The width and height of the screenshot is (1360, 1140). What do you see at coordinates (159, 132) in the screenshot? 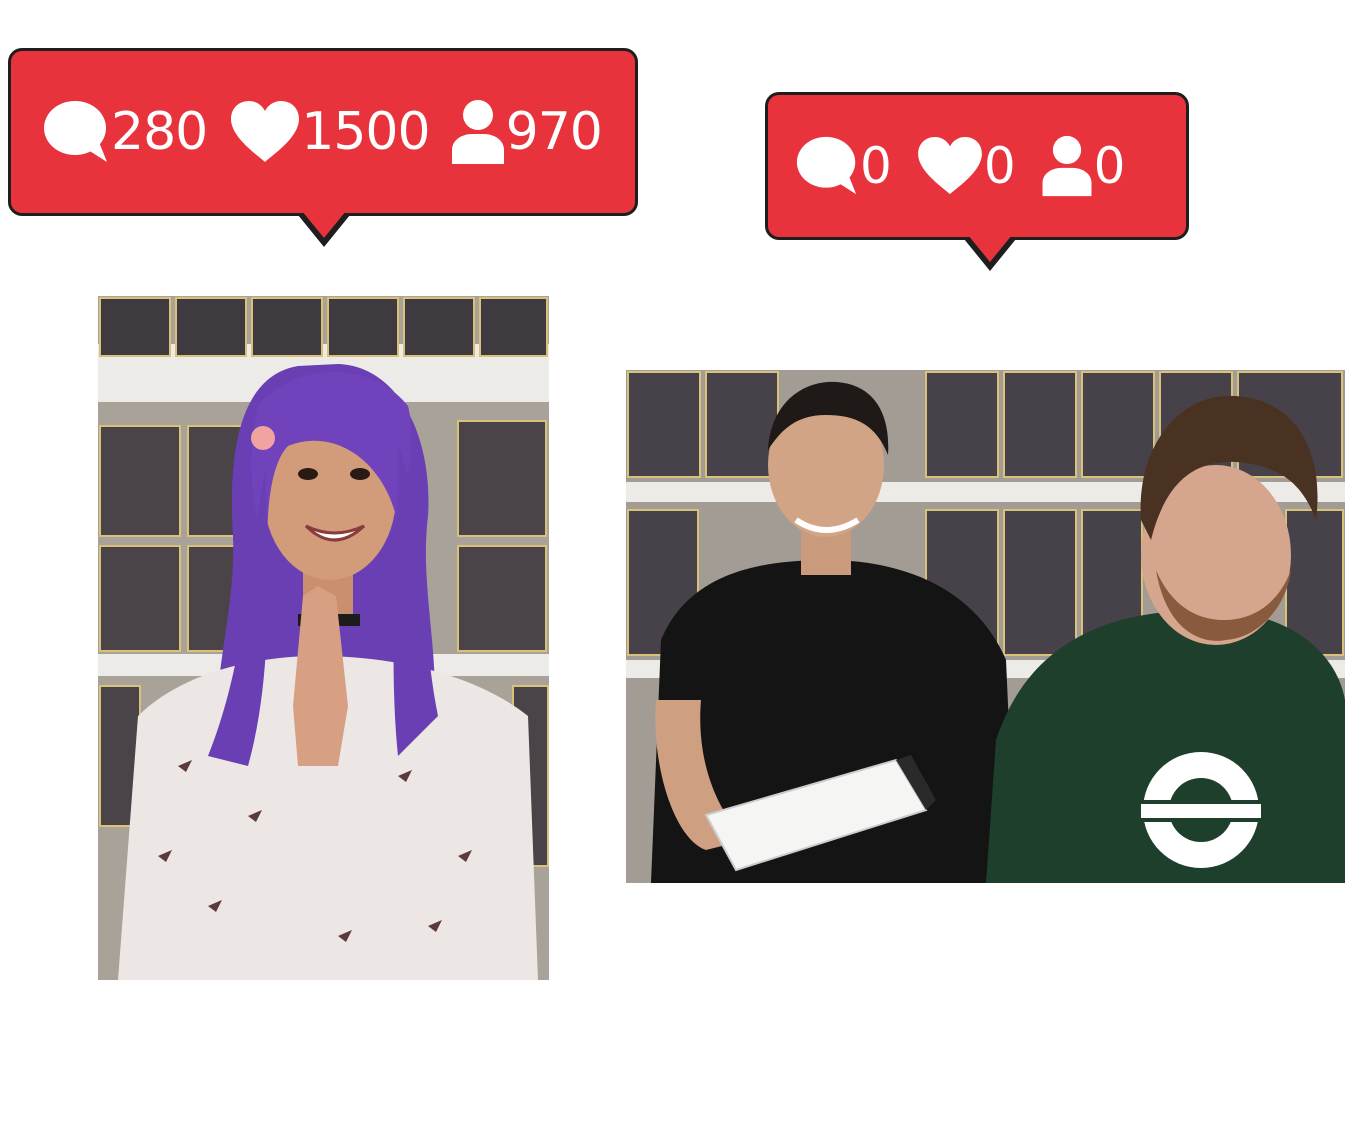
I see `comment-count: 280` at bounding box center [159, 132].